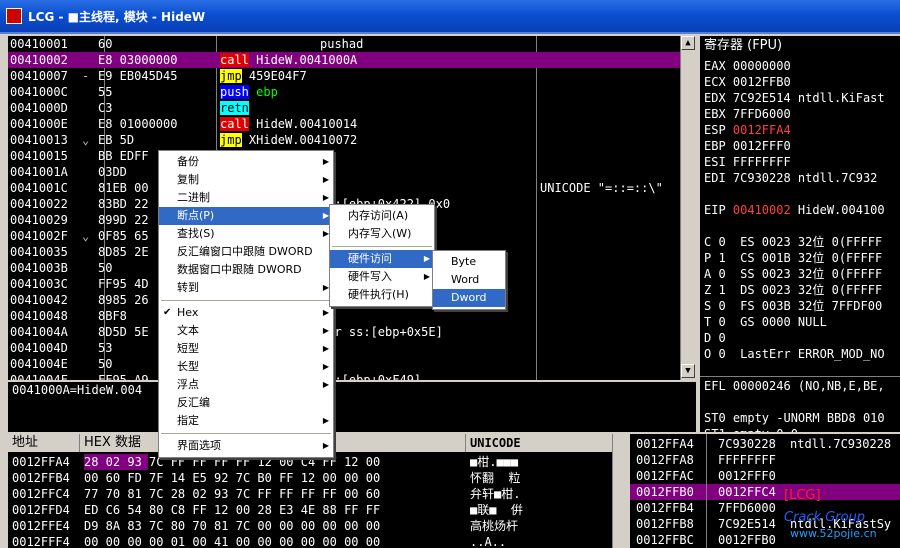 Image resolution: width=900 pixels, height=548 pixels. Describe the element at coordinates (41, 526) in the screenshot. I see `dump-address: 0012FFE4` at that location.